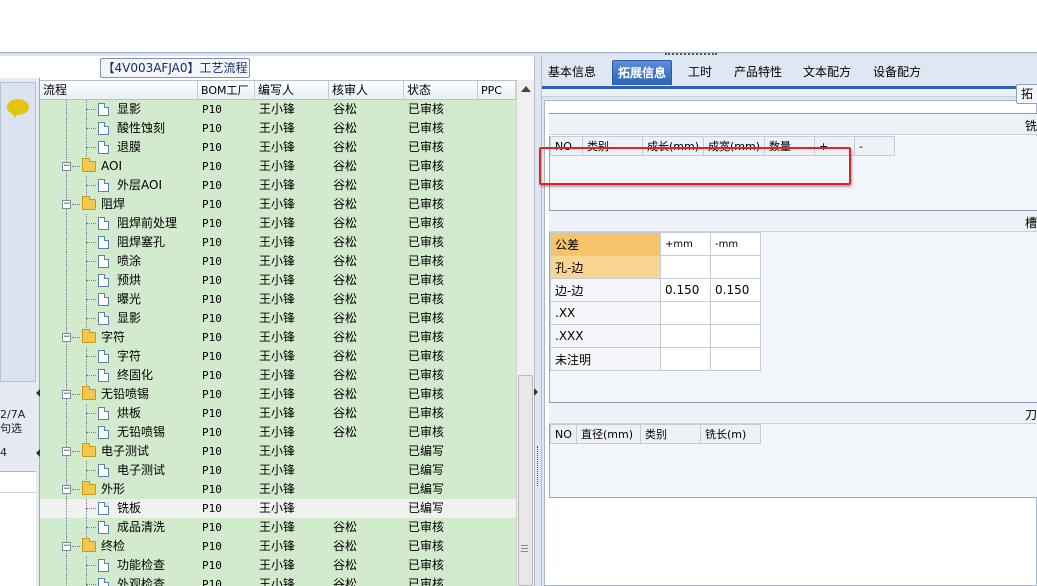  What do you see at coordinates (141, 565) in the screenshot?
I see `tree-node-label: 功能检查` at bounding box center [141, 565].